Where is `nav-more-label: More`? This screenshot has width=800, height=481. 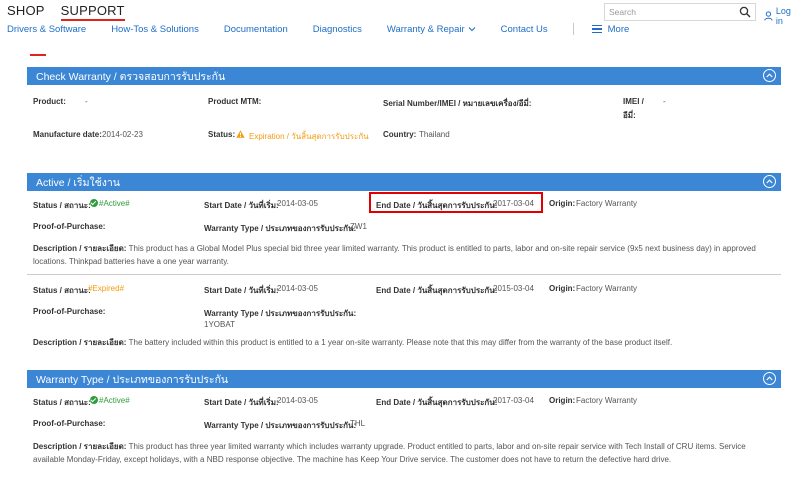
nav-more-label: More is located at coordinates (618, 29).